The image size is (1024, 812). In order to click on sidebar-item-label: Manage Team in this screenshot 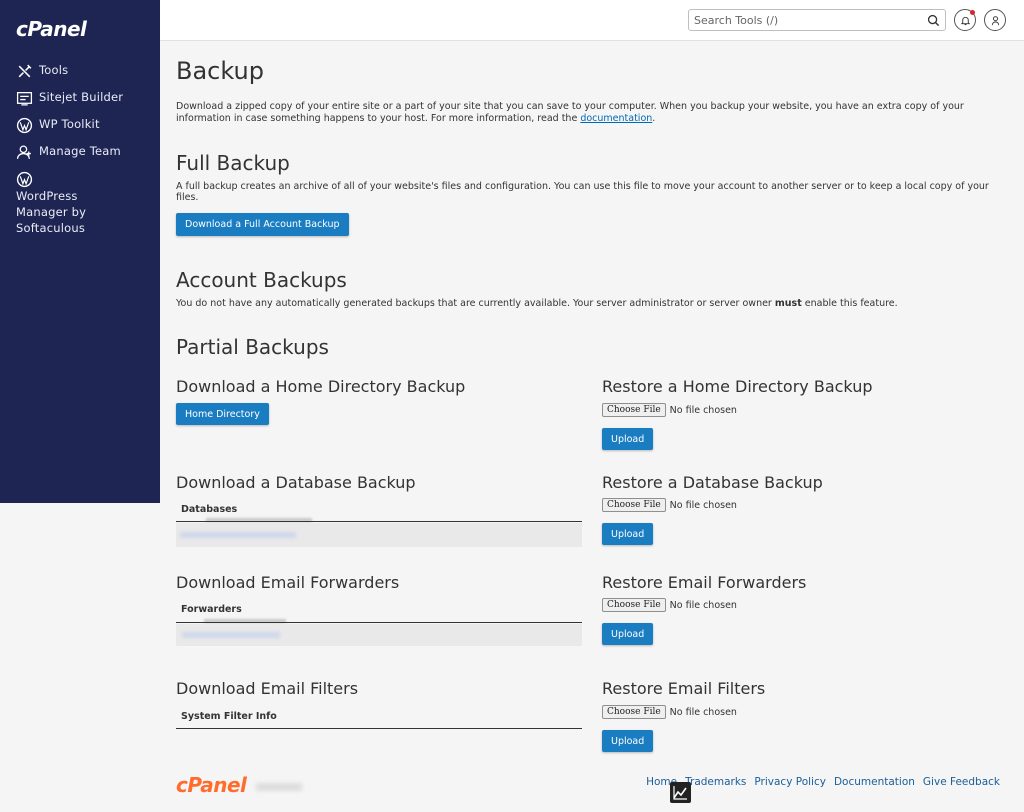, I will do `click(80, 151)`.